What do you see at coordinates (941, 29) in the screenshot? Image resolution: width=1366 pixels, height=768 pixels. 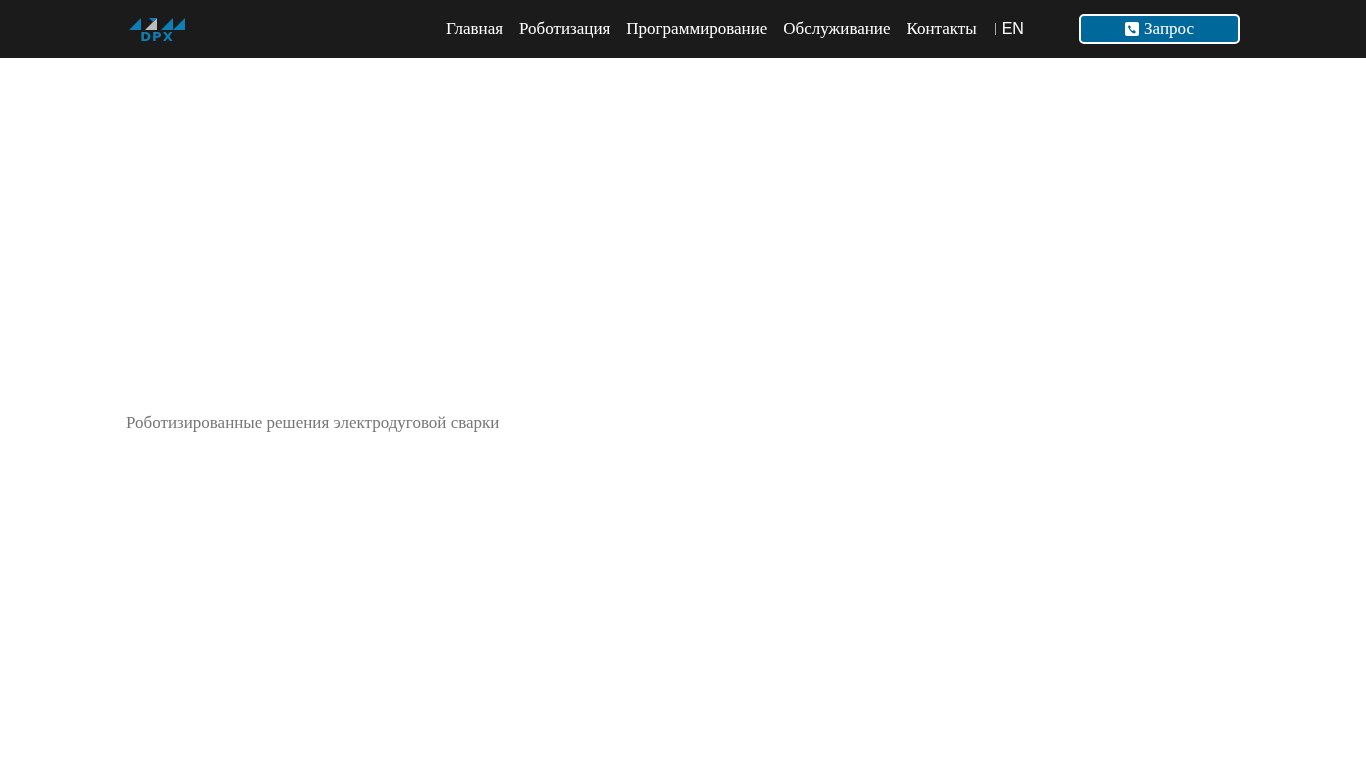 I see `nav-link: Контакты` at bounding box center [941, 29].